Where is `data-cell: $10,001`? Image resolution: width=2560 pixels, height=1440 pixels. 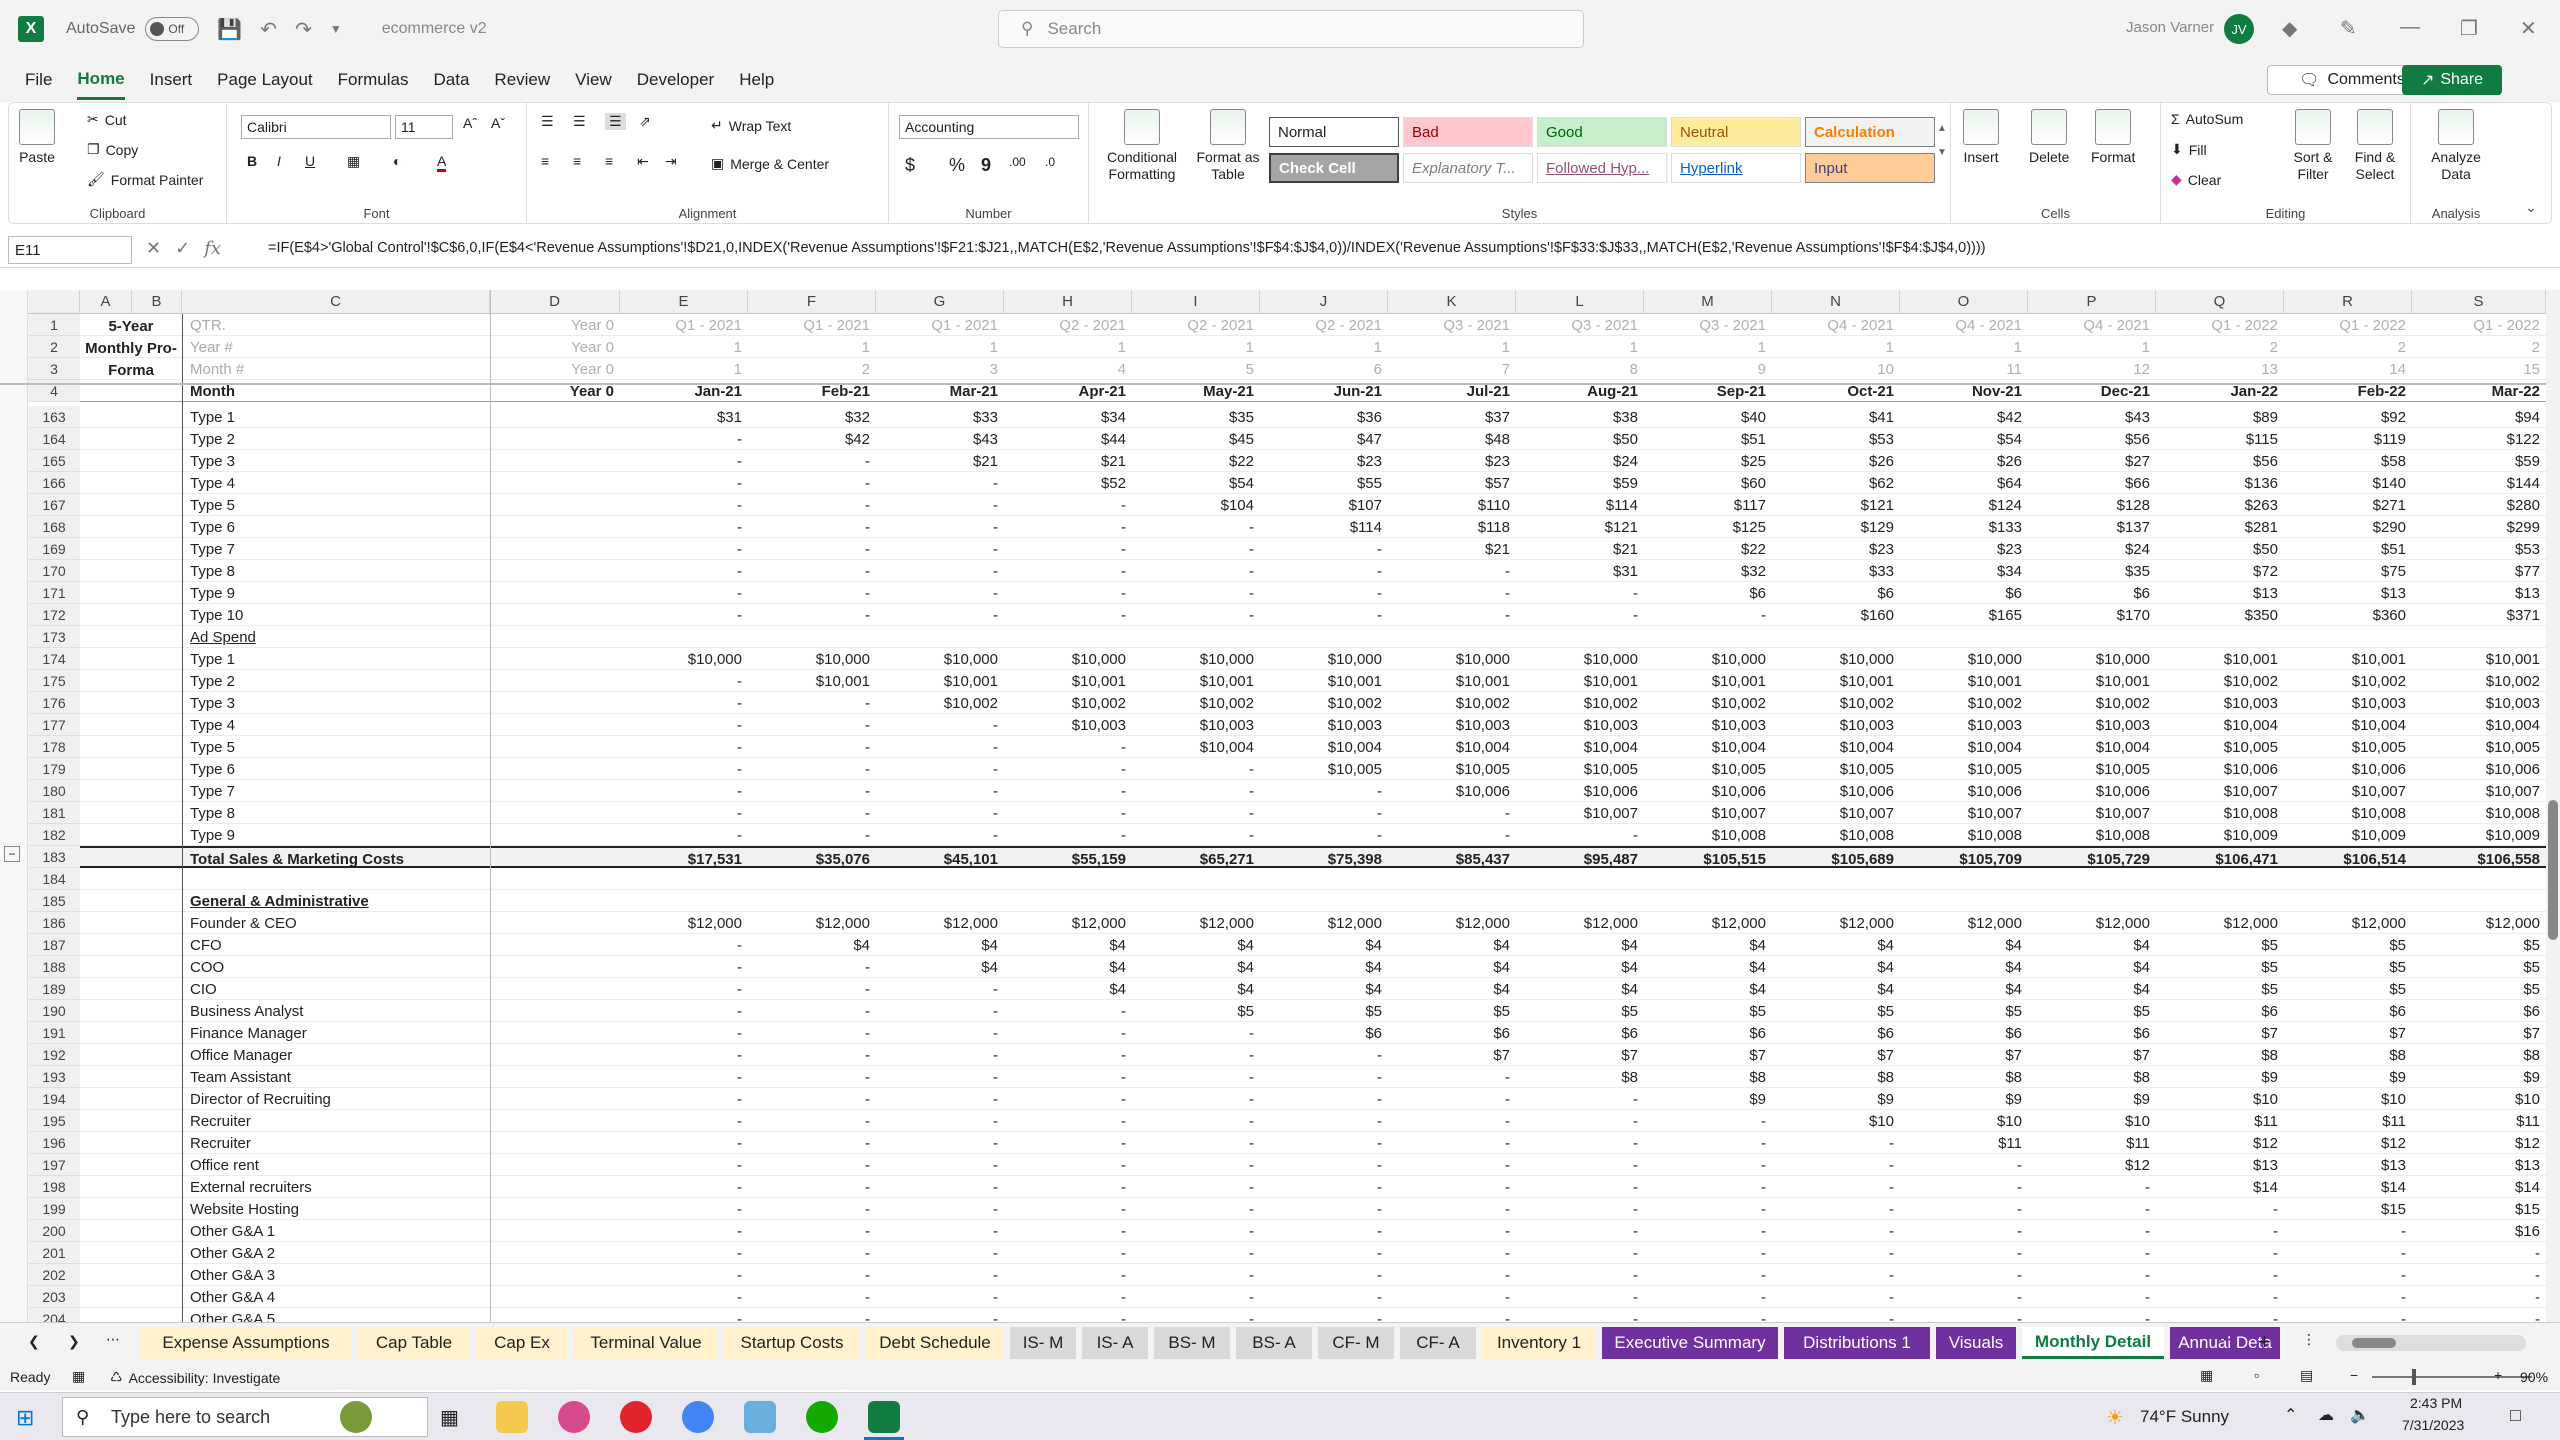
data-cell: $10,001 is located at coordinates (1452, 681).